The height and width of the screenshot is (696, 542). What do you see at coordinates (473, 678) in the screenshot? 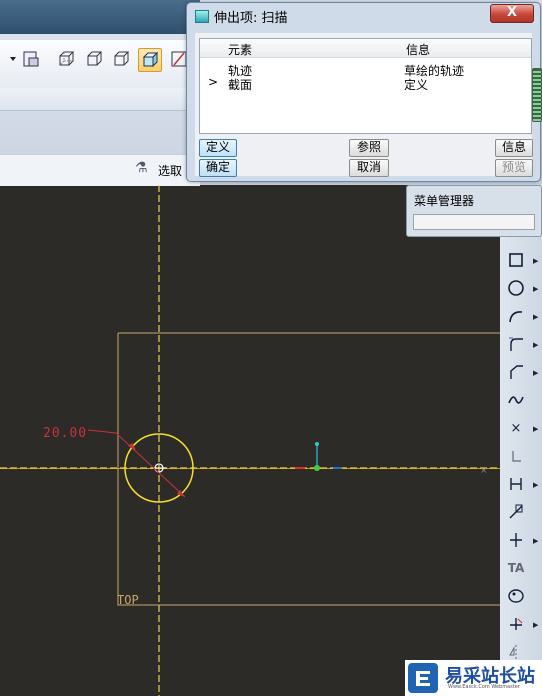
I see `watermark: 易采站长站 Www.Easck.Com Webmaster` at bounding box center [473, 678].